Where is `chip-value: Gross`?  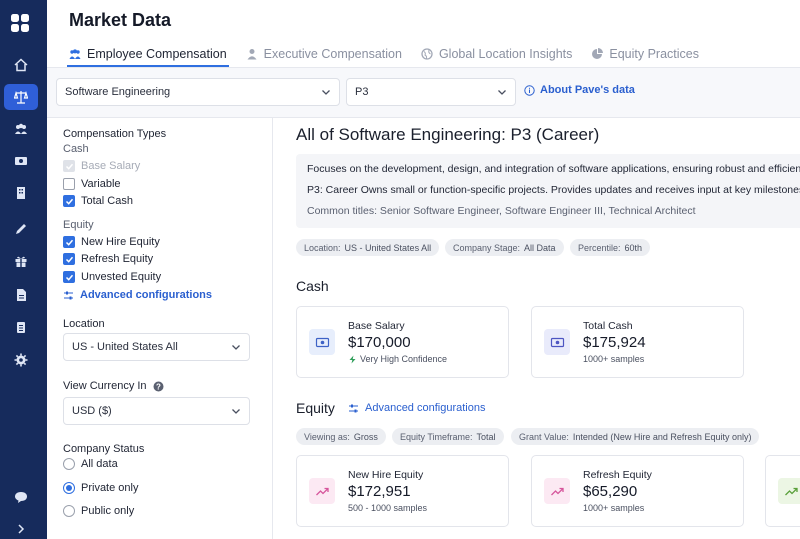 chip-value: Gross is located at coordinates (365, 436).